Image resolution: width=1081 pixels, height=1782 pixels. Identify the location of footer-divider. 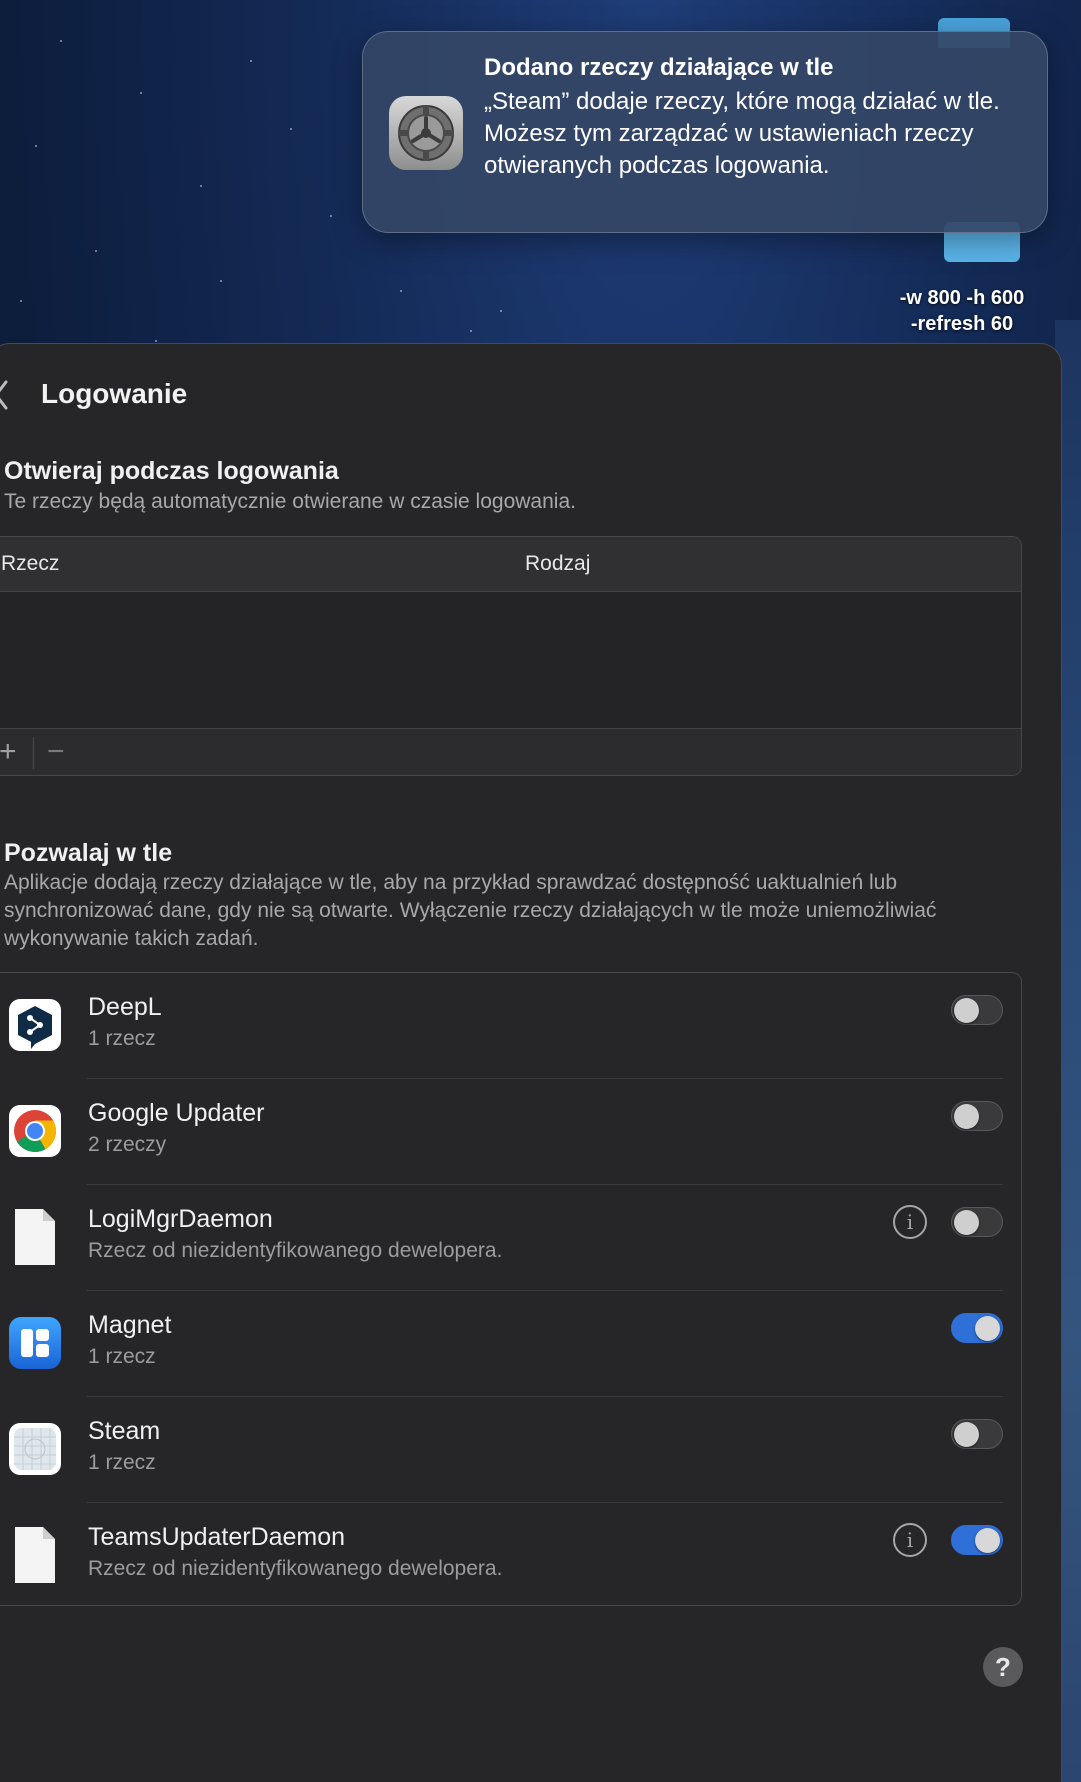
(33, 753).